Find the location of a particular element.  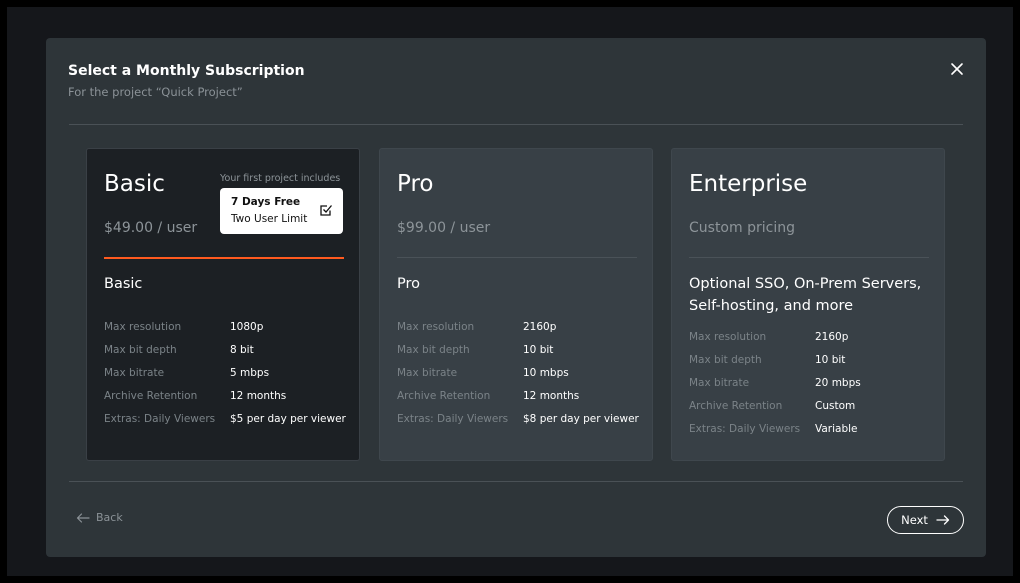

plan-description: Basic is located at coordinates (123, 284).